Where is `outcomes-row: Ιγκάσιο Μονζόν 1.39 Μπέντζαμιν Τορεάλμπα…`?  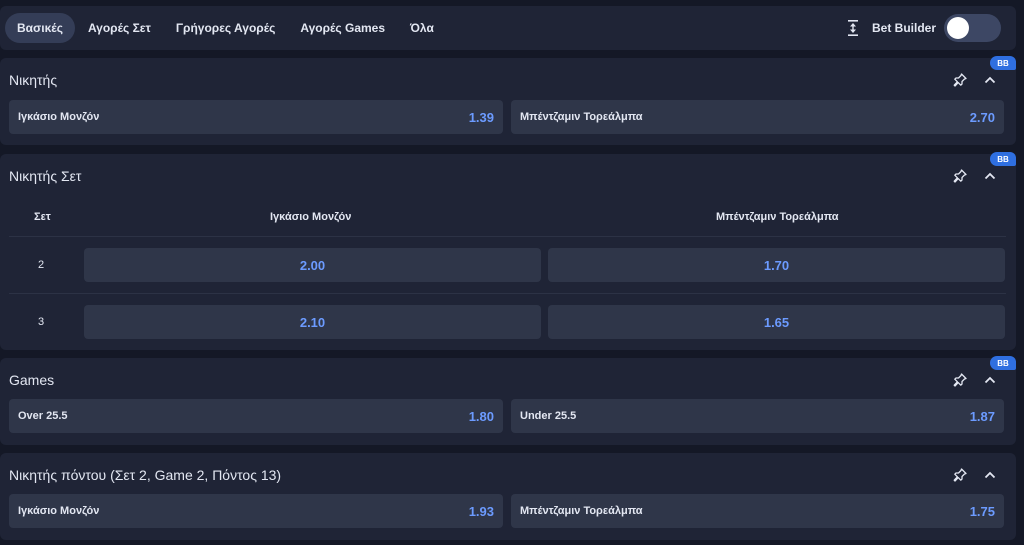
outcomes-row: Ιγκάσιο Μονζόν 1.39 Μπέντζαμιν Τορεάλμπα… is located at coordinates (506, 117).